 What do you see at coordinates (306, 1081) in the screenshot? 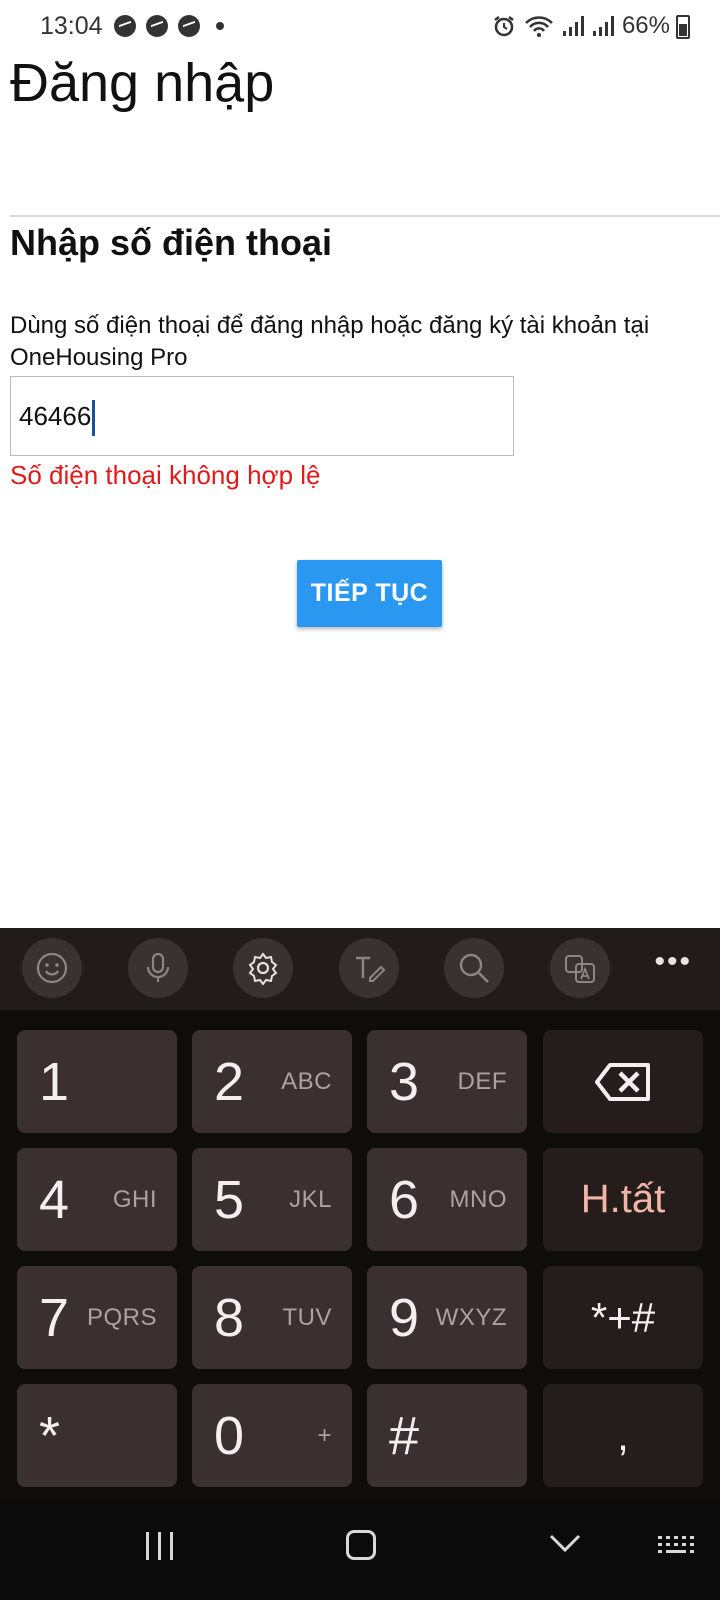
I see `key-letters: ABC` at bounding box center [306, 1081].